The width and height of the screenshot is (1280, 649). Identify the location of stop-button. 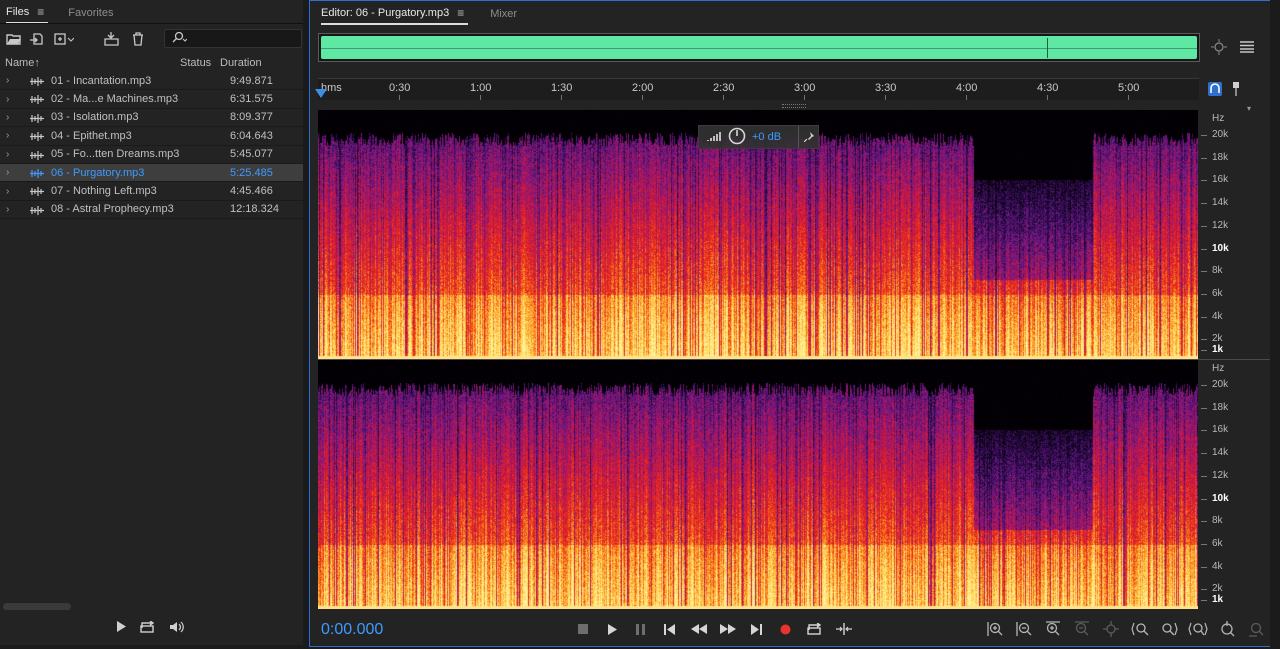
(582, 629).